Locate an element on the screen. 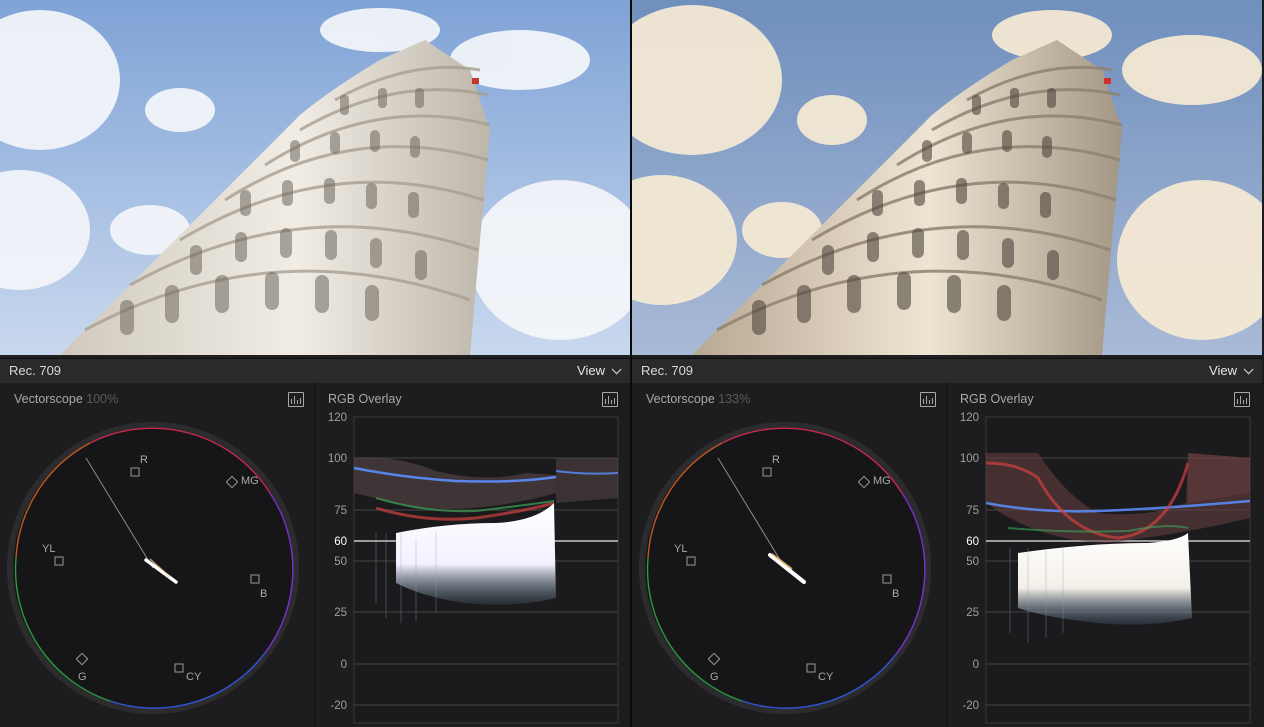 The image size is (1264, 727). vectorscope-panel: Vectorscope 100% R MG B CY G YL is located at coordinates (157, 555).